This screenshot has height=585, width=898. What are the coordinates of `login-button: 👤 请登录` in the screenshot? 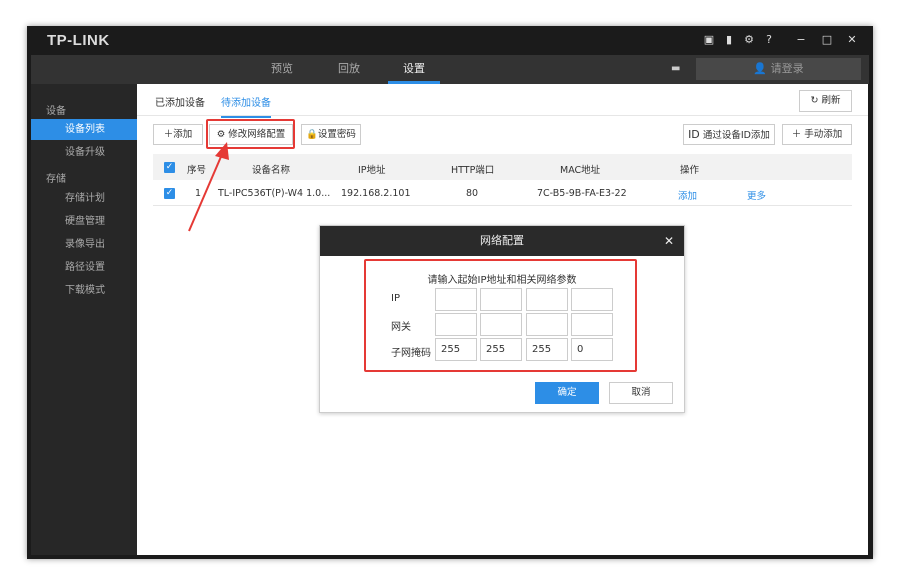 It's located at (778, 69).